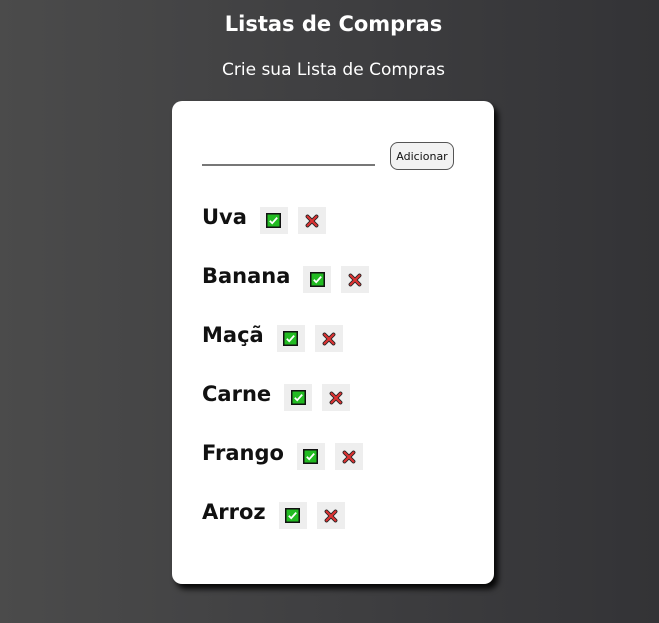  Describe the element at coordinates (233, 335) in the screenshot. I see `item-name: Maçã` at that location.